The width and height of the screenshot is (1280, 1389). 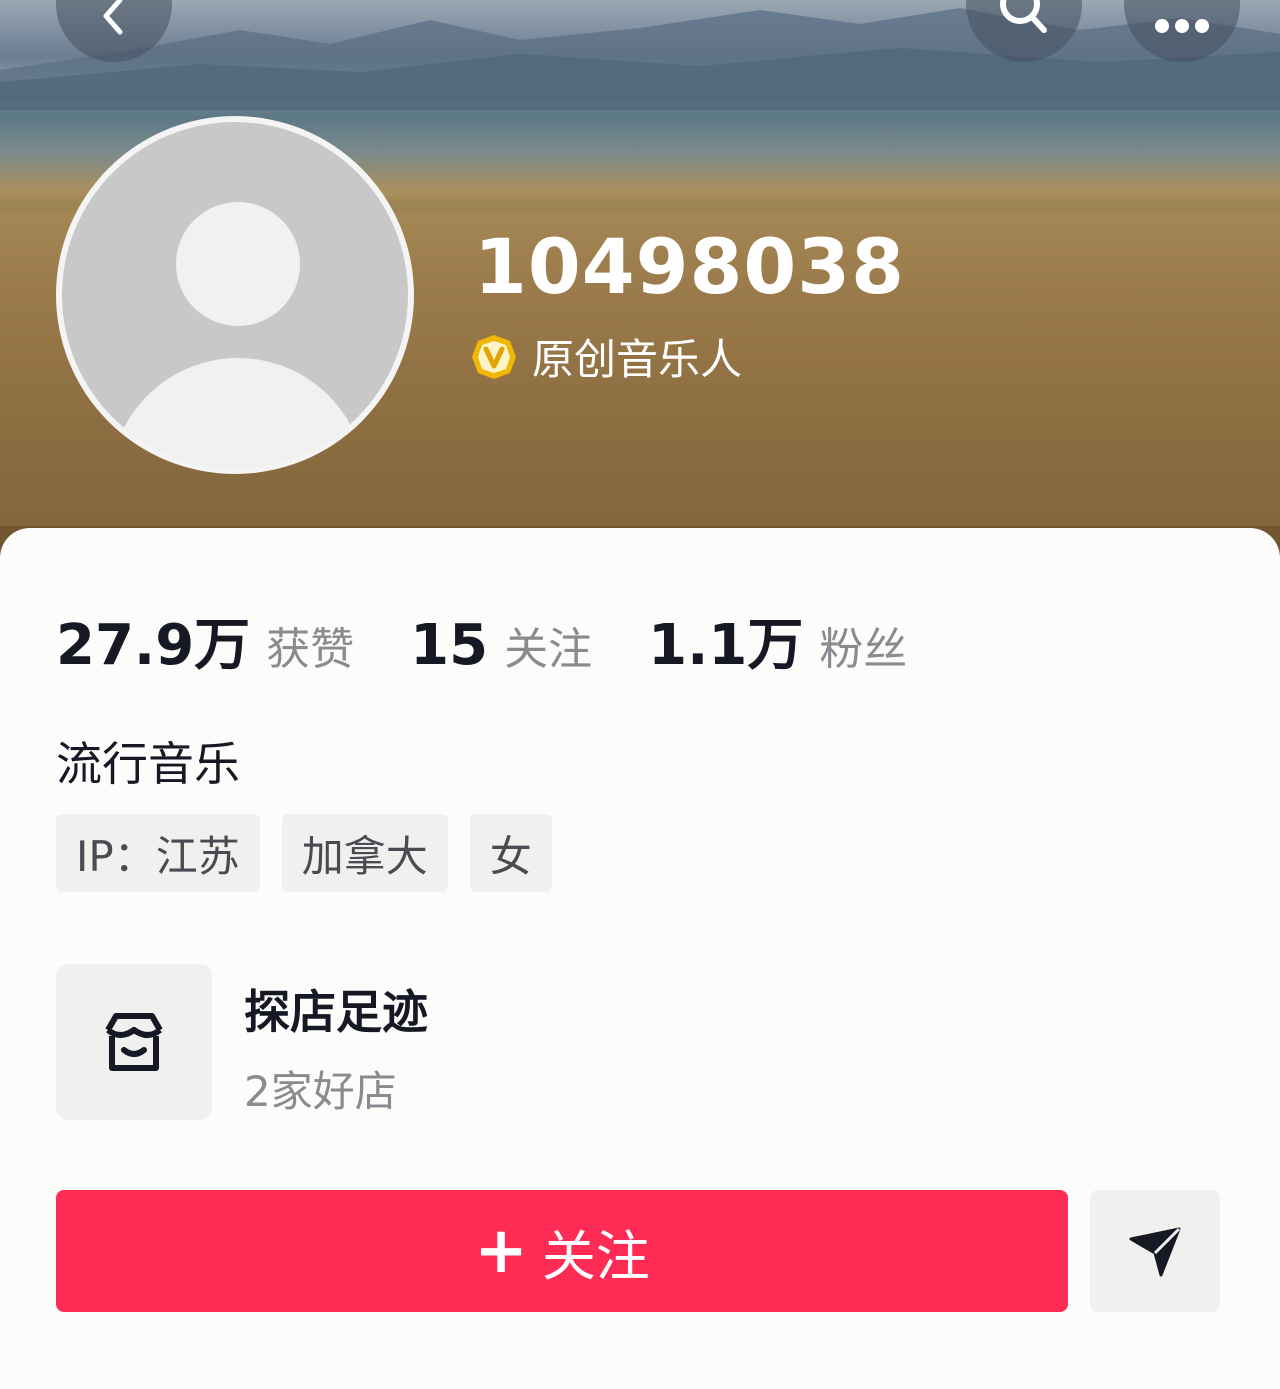 What do you see at coordinates (637, 359) in the screenshot?
I see `verified-label: 原创音乐人` at bounding box center [637, 359].